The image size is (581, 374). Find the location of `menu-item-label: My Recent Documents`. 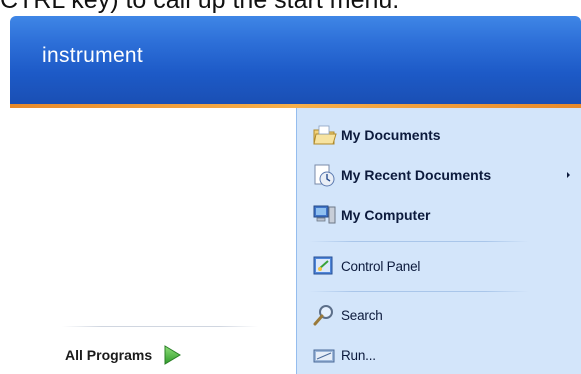

menu-item-label: My Recent Documents is located at coordinates (416, 175).